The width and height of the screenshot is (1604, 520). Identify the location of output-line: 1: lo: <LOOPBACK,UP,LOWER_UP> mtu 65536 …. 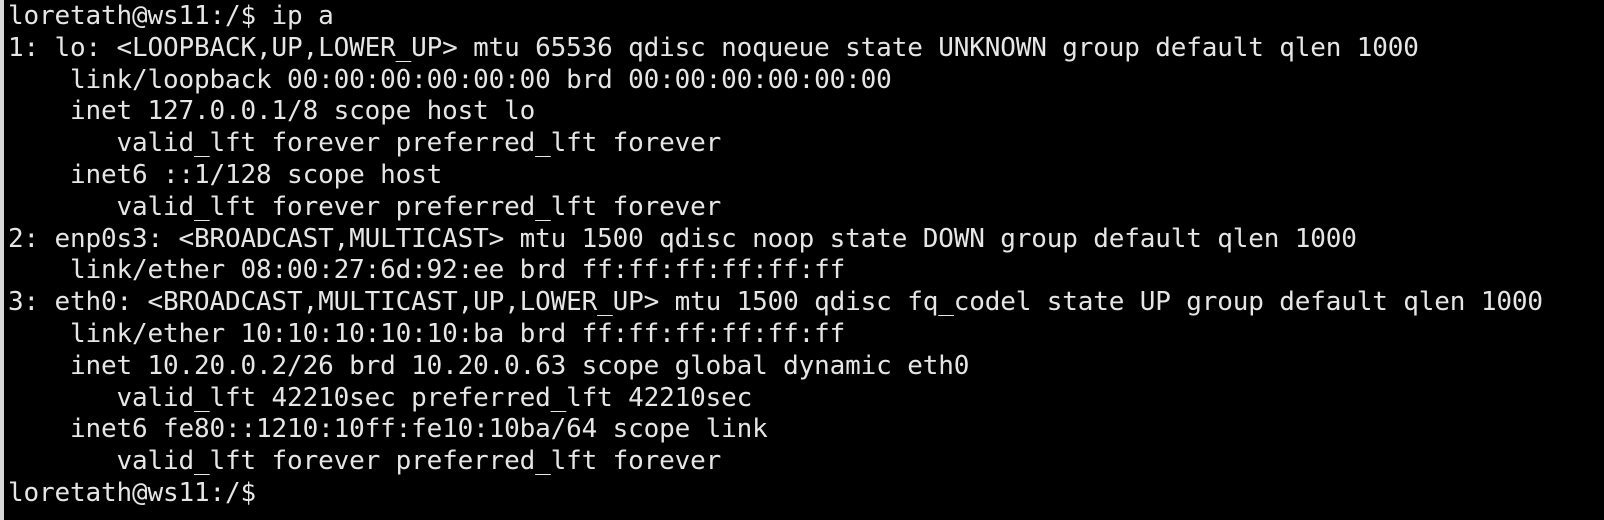
(713, 47).